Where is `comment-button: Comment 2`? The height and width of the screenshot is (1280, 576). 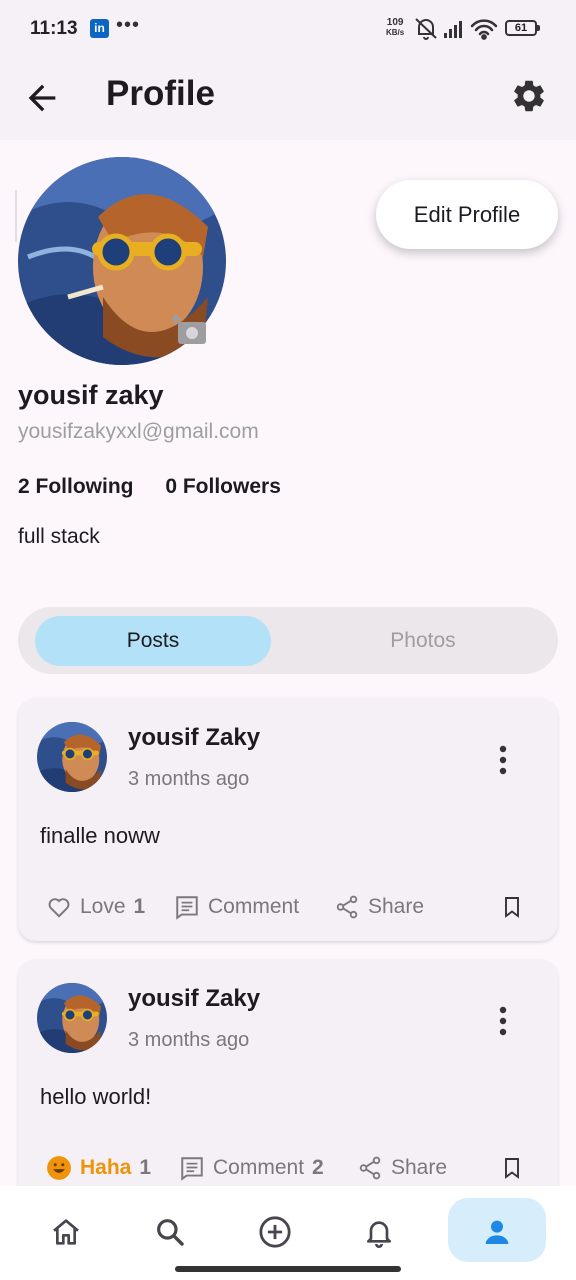
comment-button: Comment 2 is located at coordinates (251, 1168).